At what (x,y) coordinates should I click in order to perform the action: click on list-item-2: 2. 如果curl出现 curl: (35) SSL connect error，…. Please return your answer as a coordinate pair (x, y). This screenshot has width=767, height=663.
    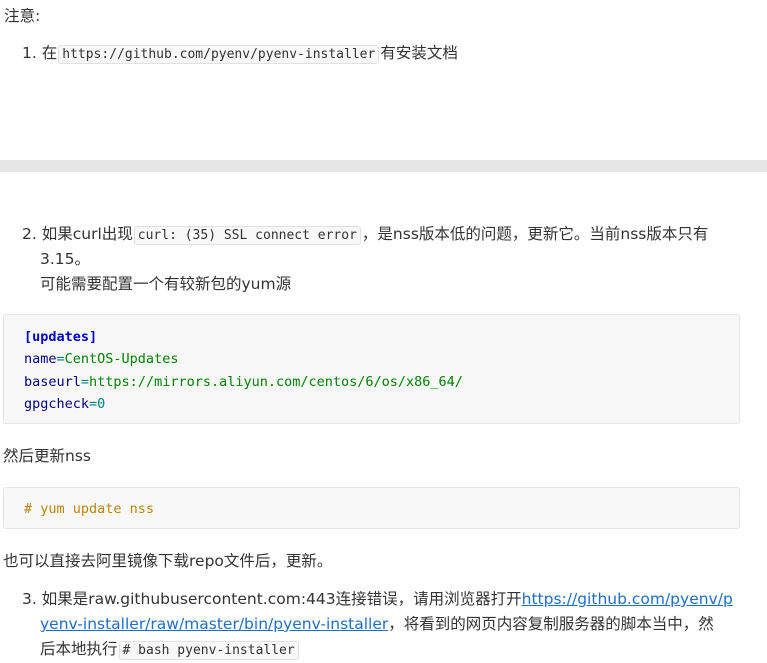
    Looking at the image, I should click on (365, 235).